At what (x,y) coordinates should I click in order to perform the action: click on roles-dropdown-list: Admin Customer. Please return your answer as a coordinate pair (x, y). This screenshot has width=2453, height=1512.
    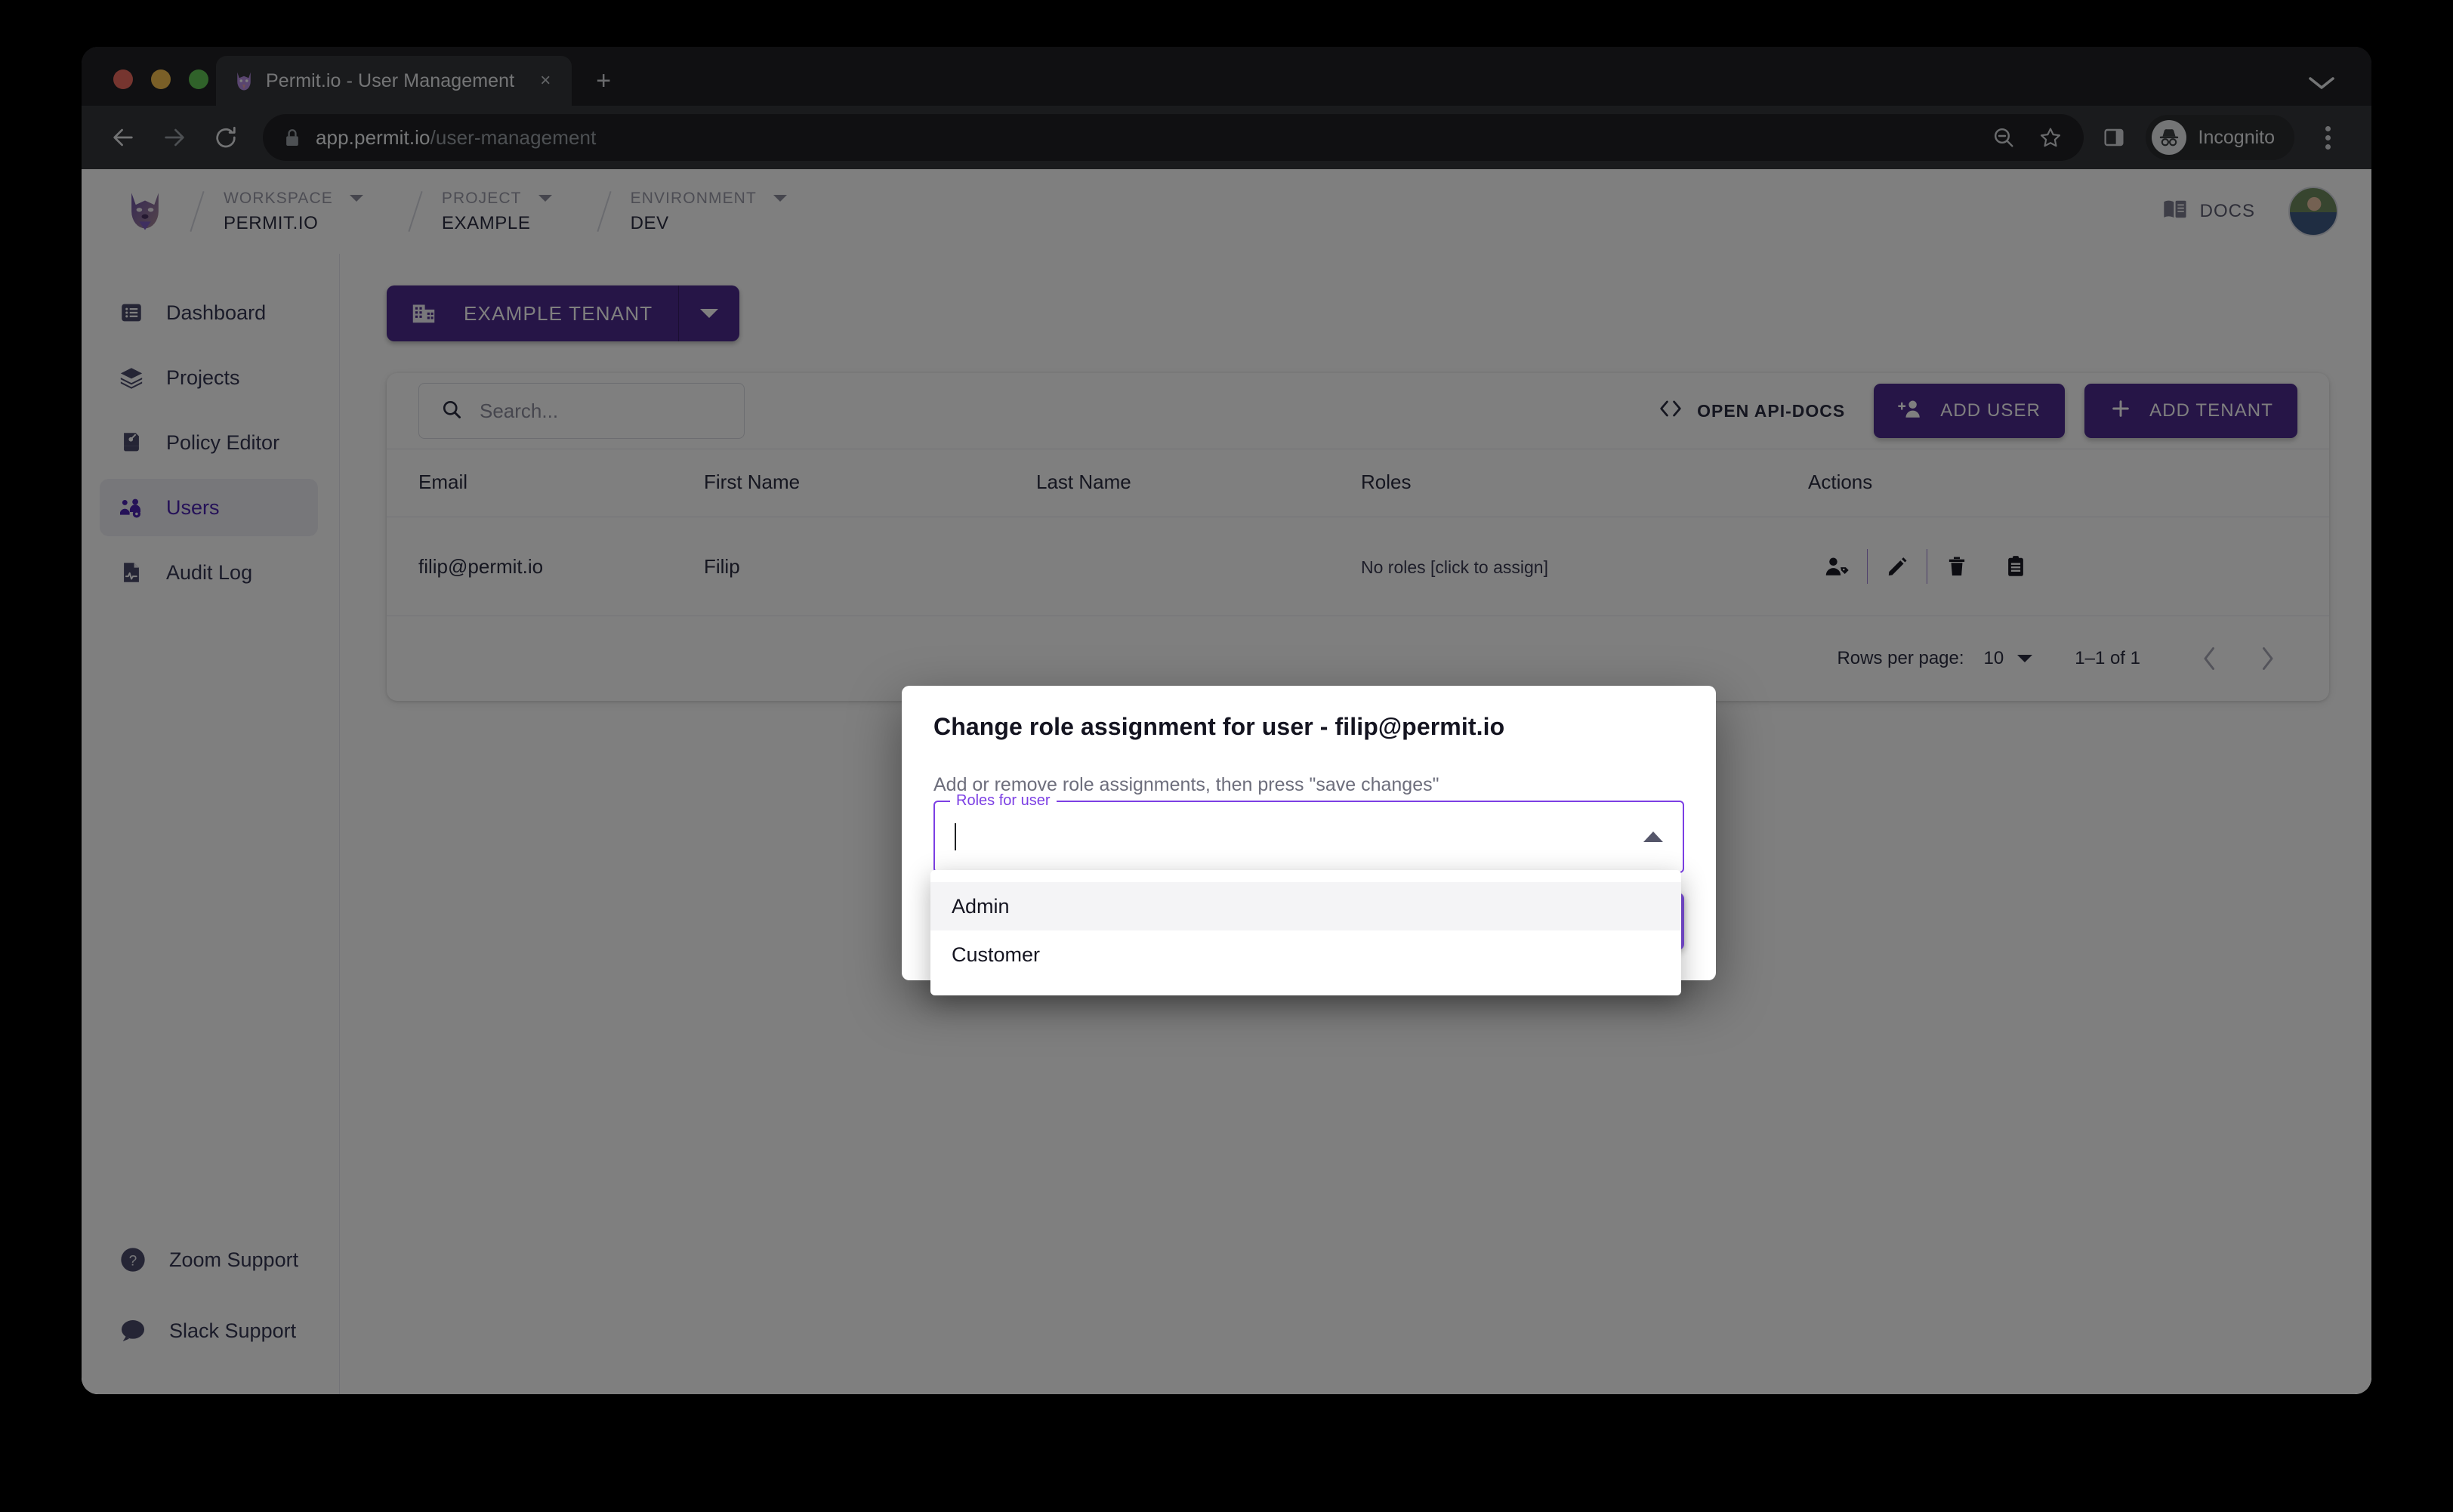
    Looking at the image, I should click on (1305, 932).